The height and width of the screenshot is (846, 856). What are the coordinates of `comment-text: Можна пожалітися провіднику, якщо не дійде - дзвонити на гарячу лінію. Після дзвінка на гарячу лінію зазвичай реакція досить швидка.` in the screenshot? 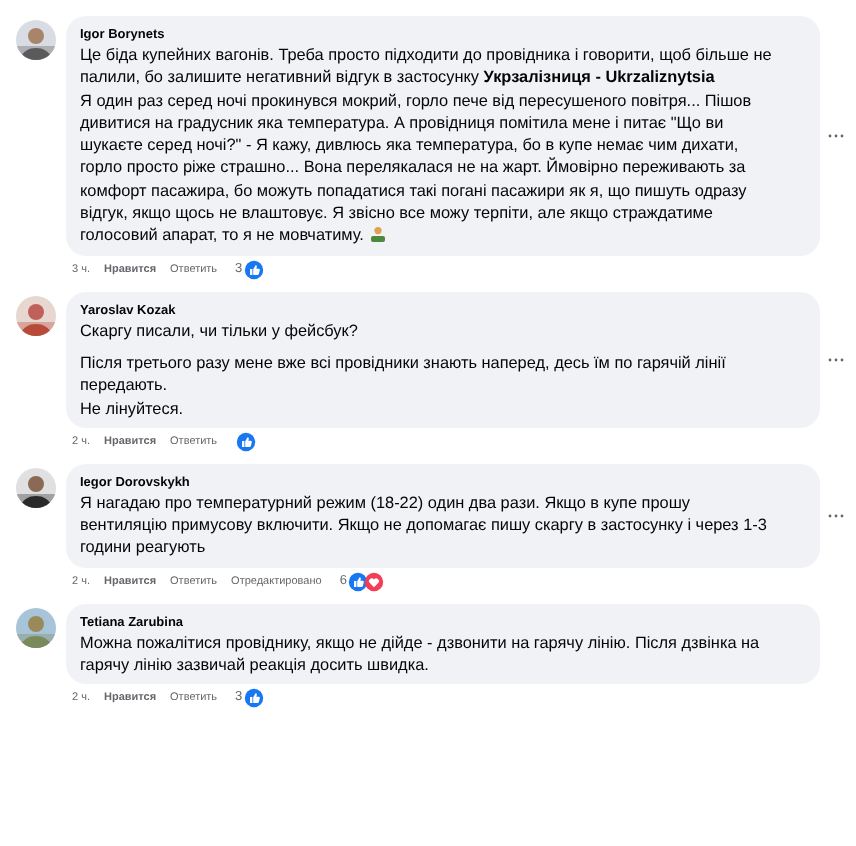 It's located at (420, 654).